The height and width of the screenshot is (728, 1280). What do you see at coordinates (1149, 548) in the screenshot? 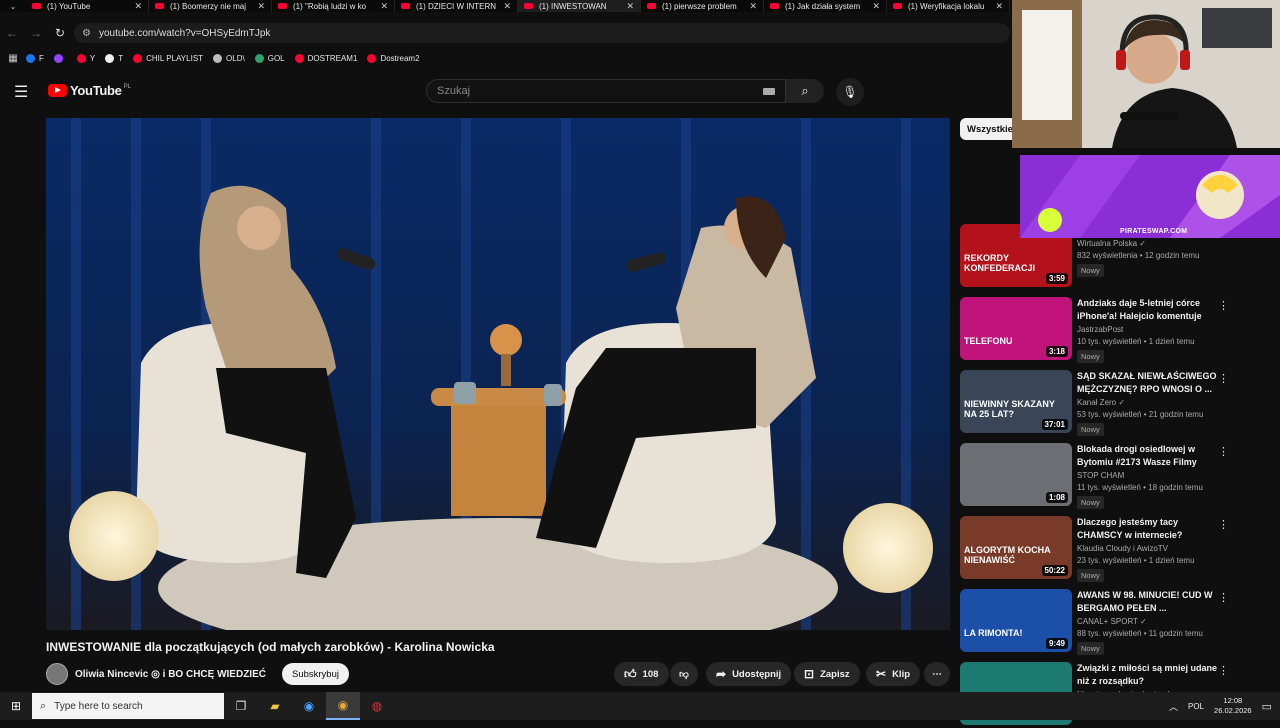
I see `recommended-channel: Klaudia Cloudy i AwizoTV` at bounding box center [1149, 548].